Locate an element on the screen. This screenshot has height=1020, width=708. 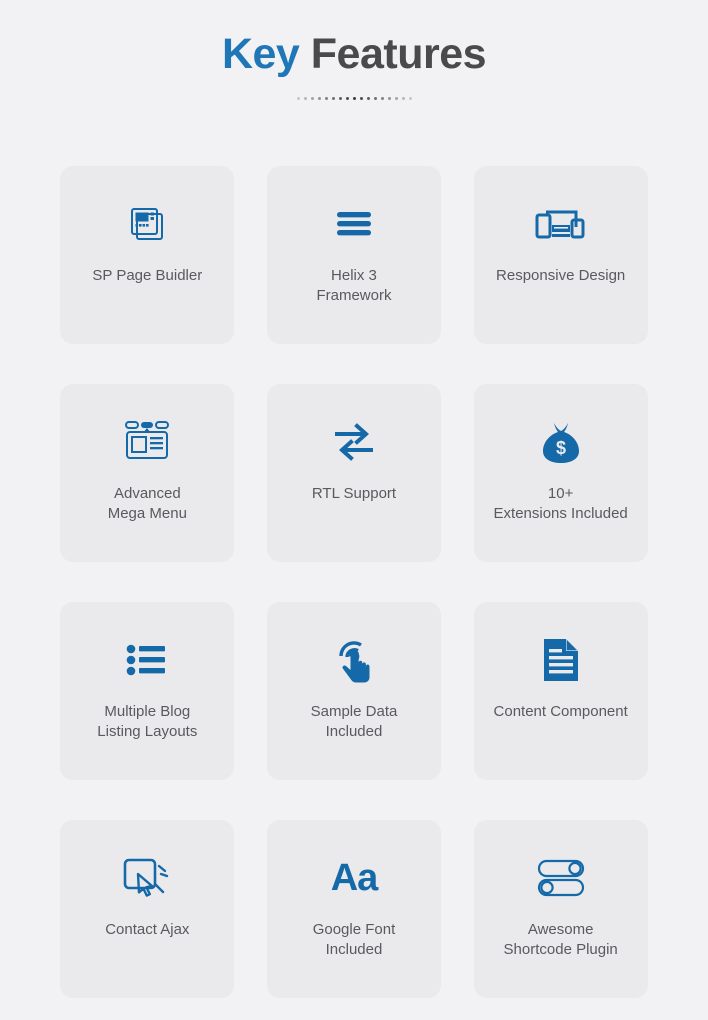
feature-card-google-font-included: Aa Google Font Included is located at coordinates (353, 909).